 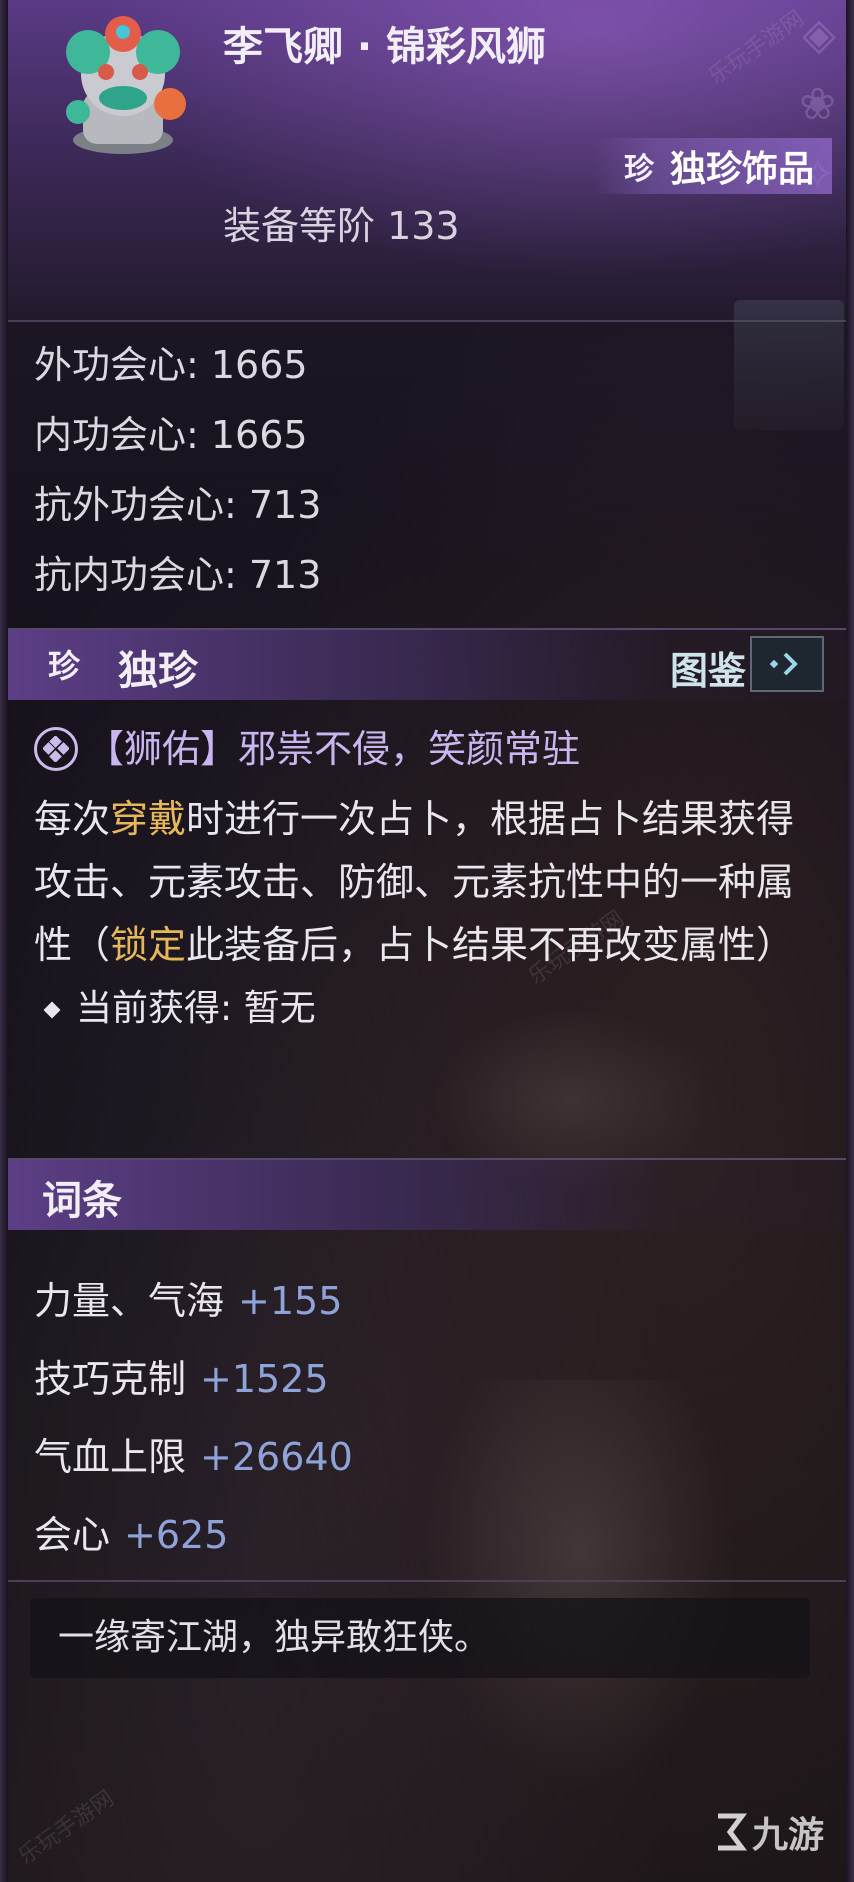 I want to click on affix-value: +1525, so click(x=264, y=1379).